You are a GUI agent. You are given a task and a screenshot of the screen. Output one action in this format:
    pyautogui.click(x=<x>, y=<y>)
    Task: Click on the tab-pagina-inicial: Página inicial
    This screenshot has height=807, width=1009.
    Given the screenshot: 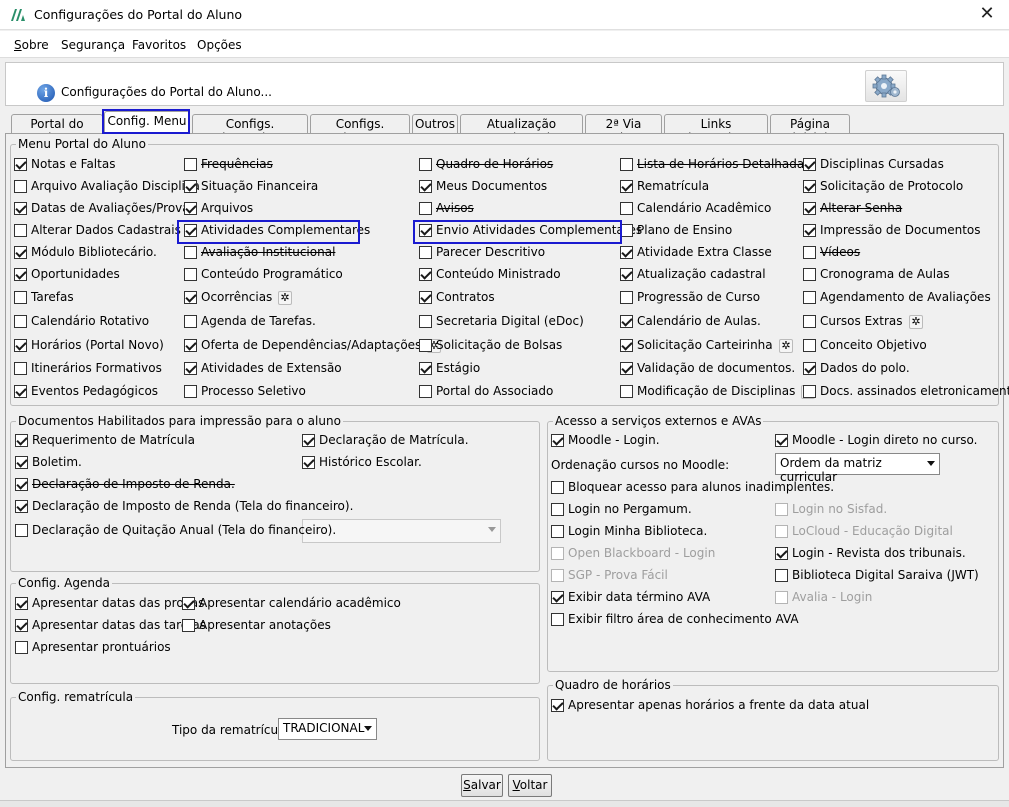 What is the action you would take?
    pyautogui.click(x=810, y=129)
    